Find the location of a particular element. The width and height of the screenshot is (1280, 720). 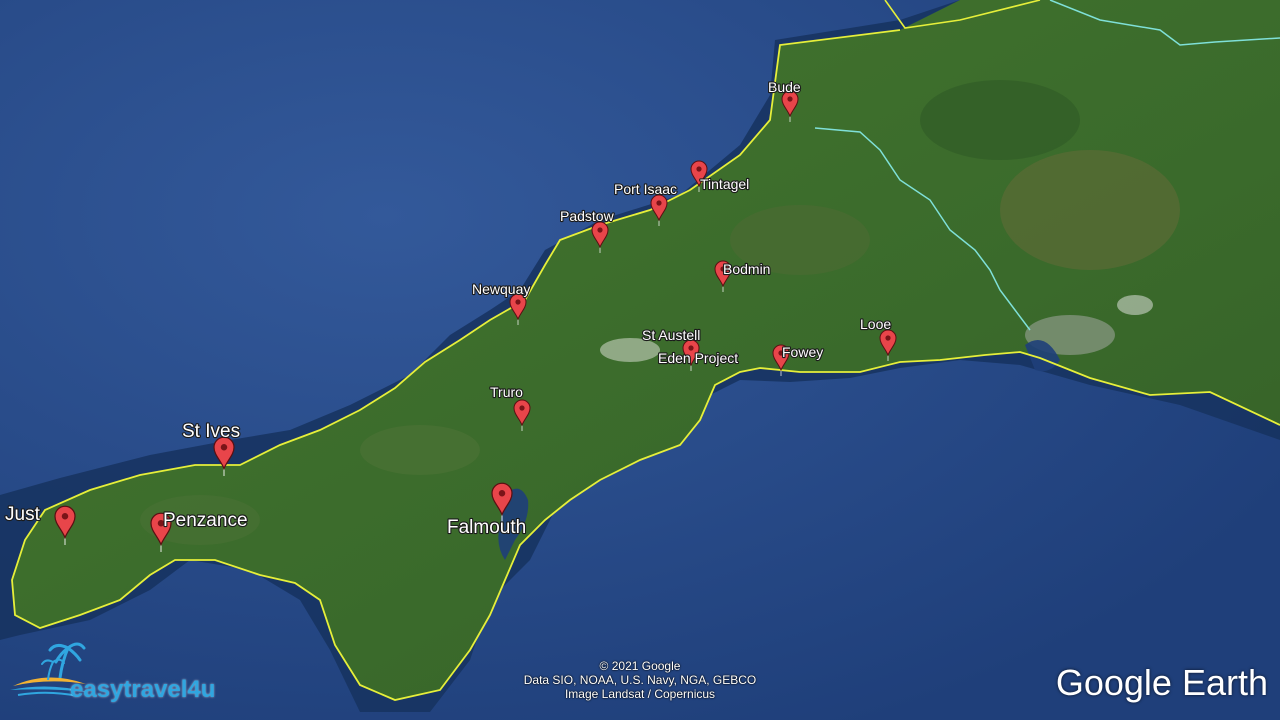

dark-valley is located at coordinates (1000, 120).